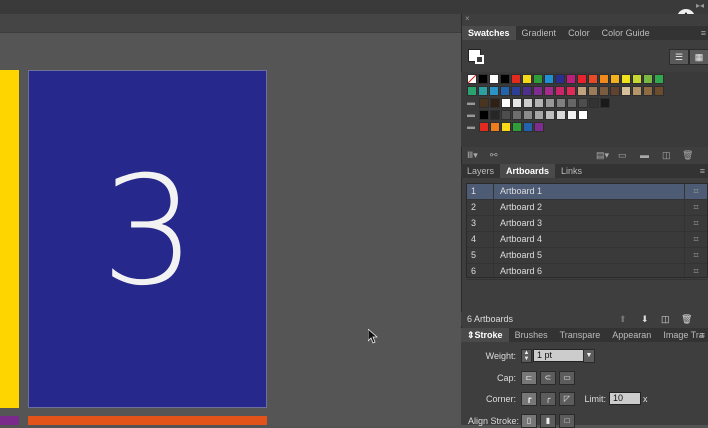 The image size is (708, 428). I want to click on move-up-icon: ⬆, so click(623, 319).